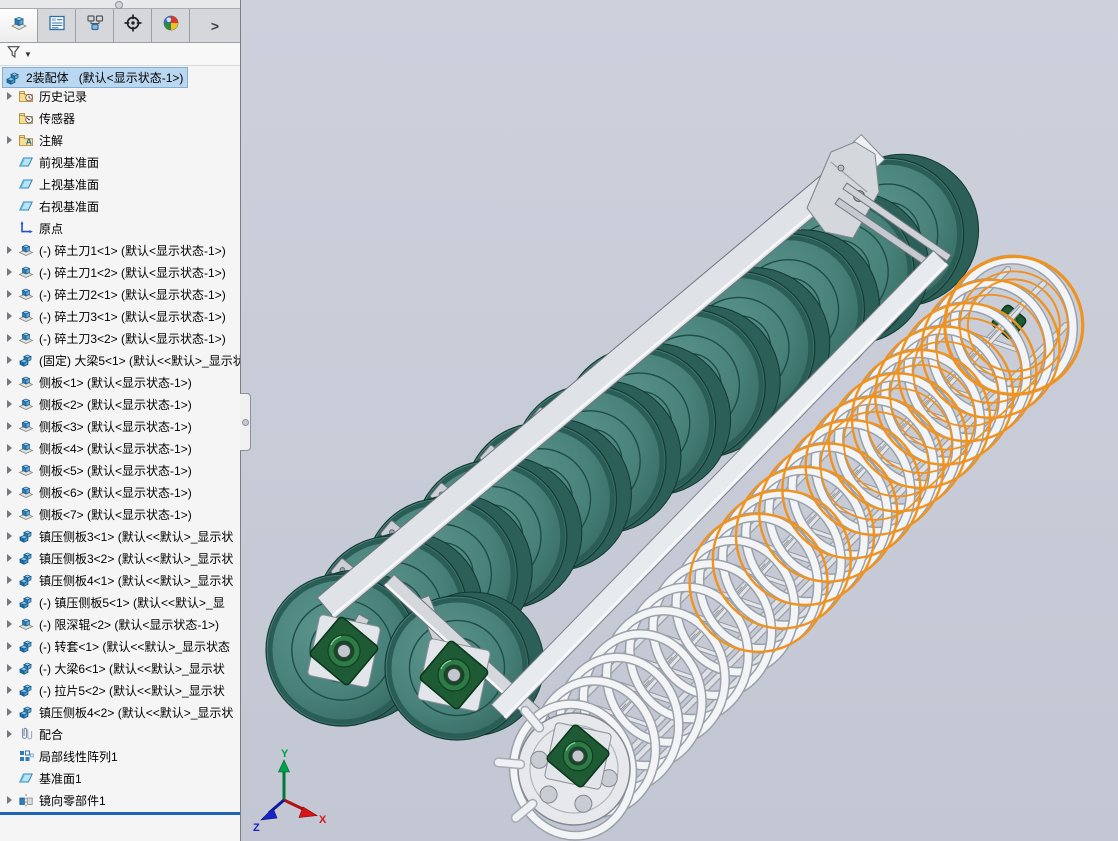 This screenshot has height=841, width=1118. I want to click on tree-item-label: 右视基准面, so click(69, 206).